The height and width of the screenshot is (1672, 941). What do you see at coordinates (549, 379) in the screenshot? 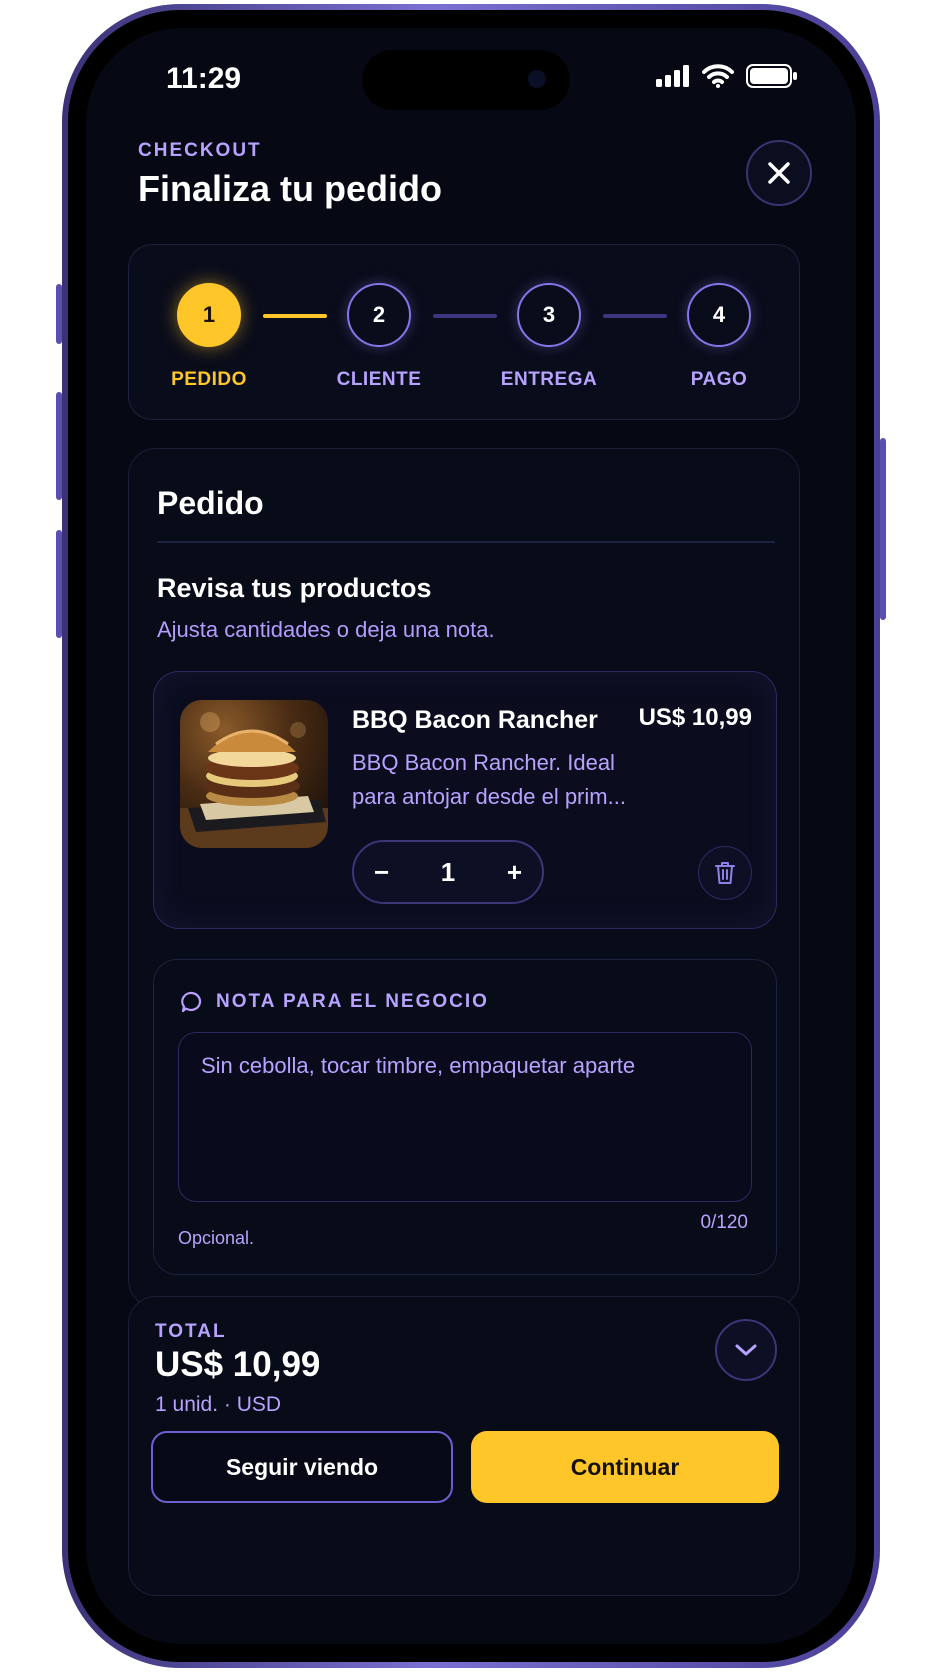
I see `step-label-entrega: ENTREGA` at bounding box center [549, 379].